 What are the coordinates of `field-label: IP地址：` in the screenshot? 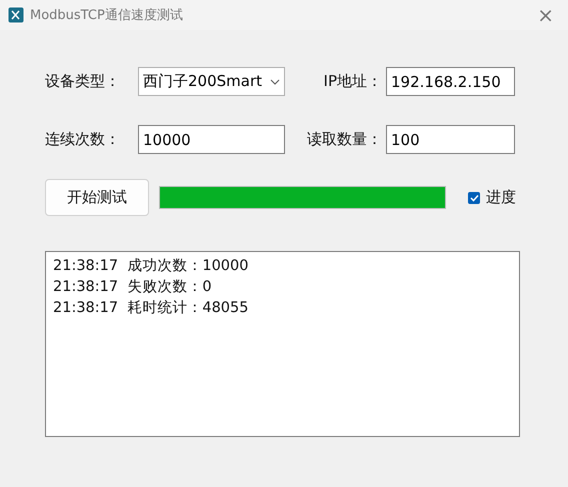 It's located at (353, 81).